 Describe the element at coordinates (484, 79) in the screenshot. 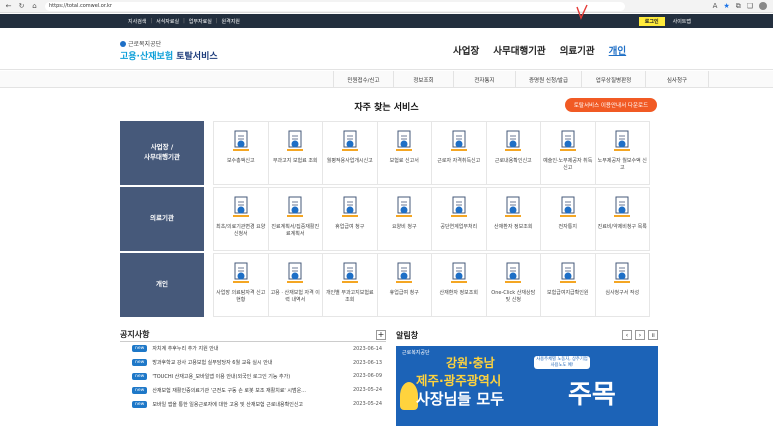

I see `subnav-item-notify: 전자통지` at that location.